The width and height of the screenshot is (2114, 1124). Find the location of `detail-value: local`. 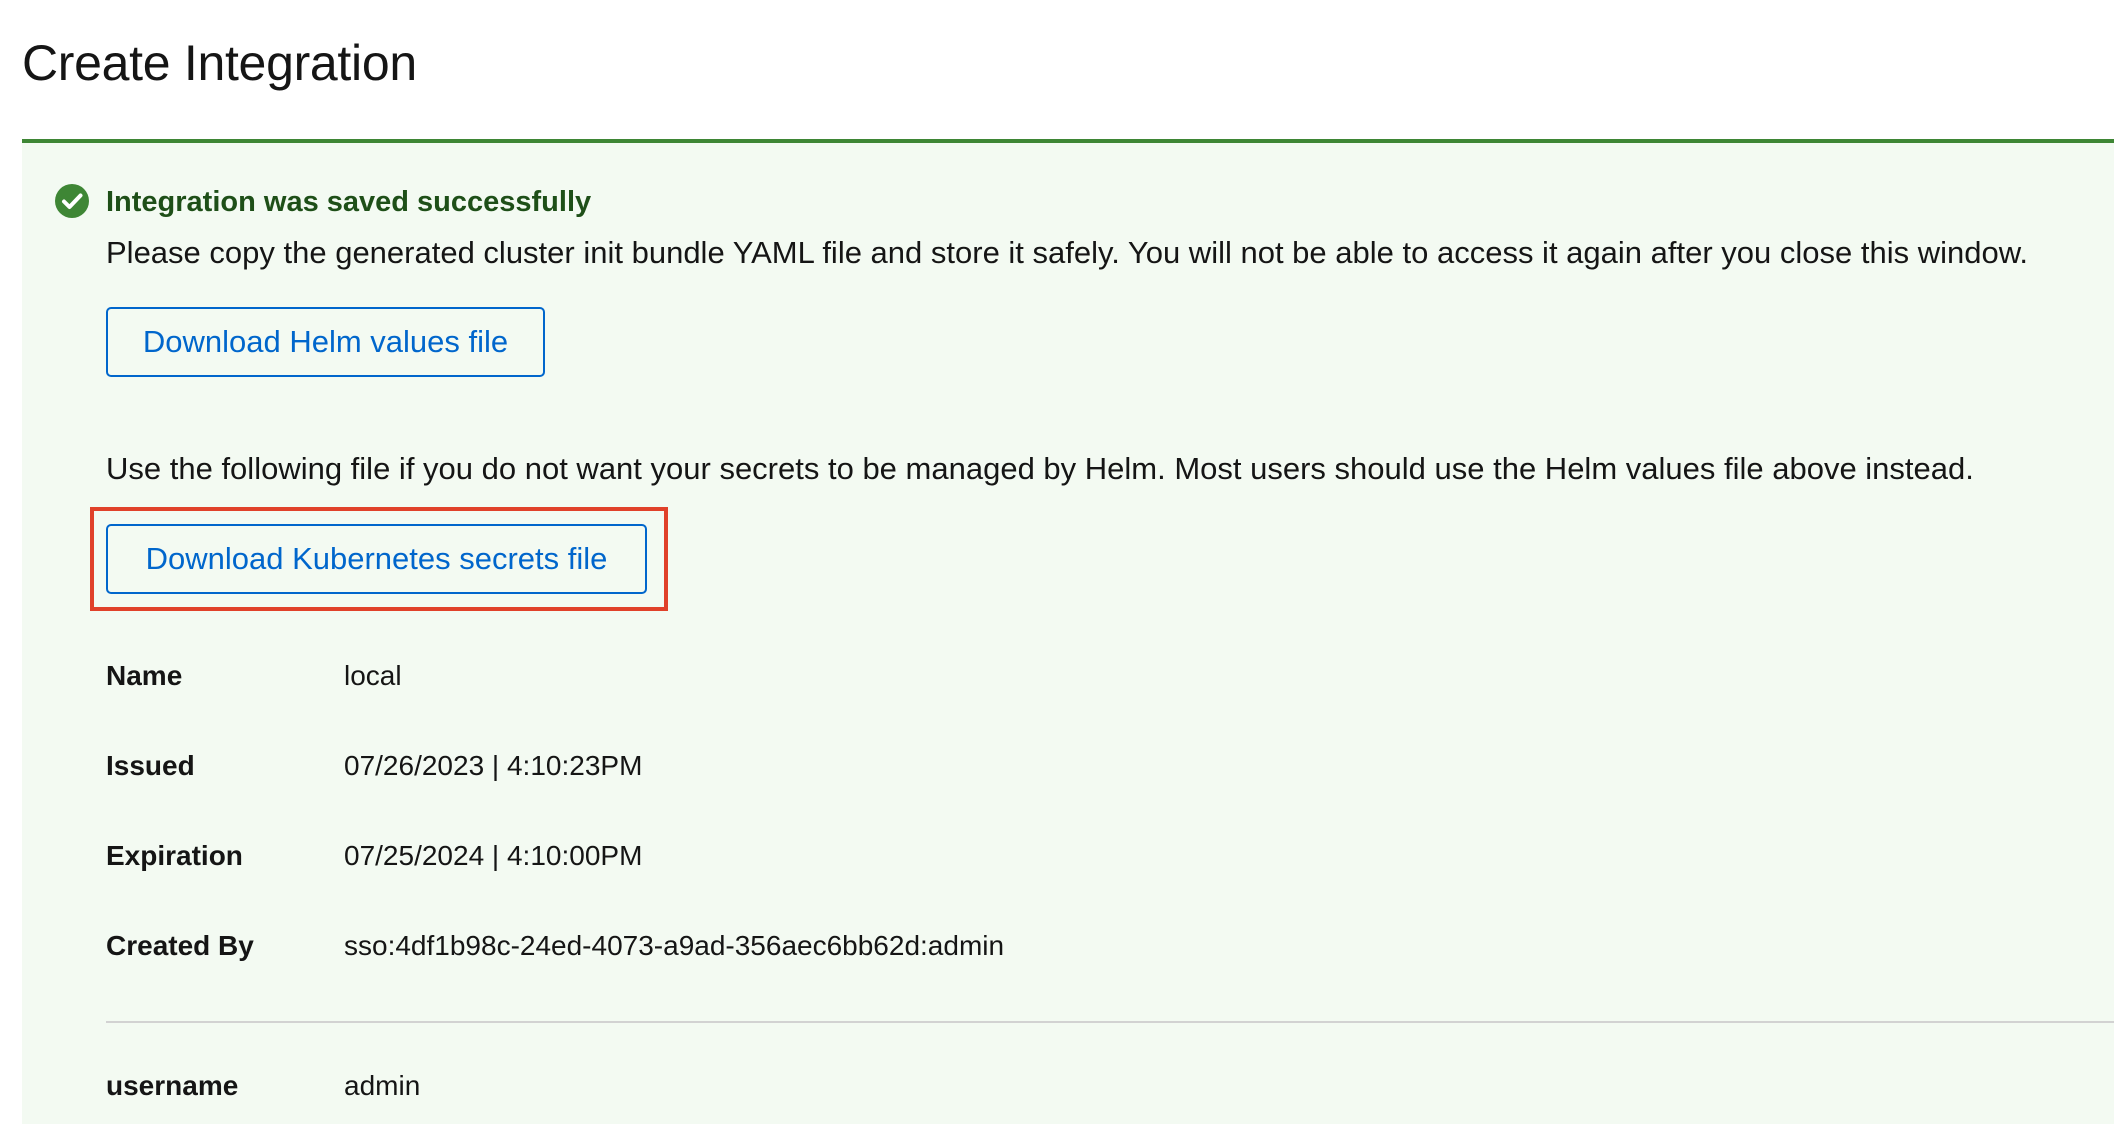

detail-value: local is located at coordinates (373, 675).